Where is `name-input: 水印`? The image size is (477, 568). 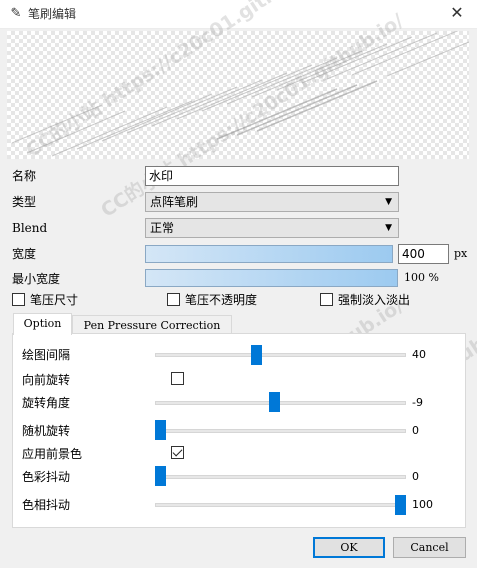 name-input: 水印 is located at coordinates (272, 176).